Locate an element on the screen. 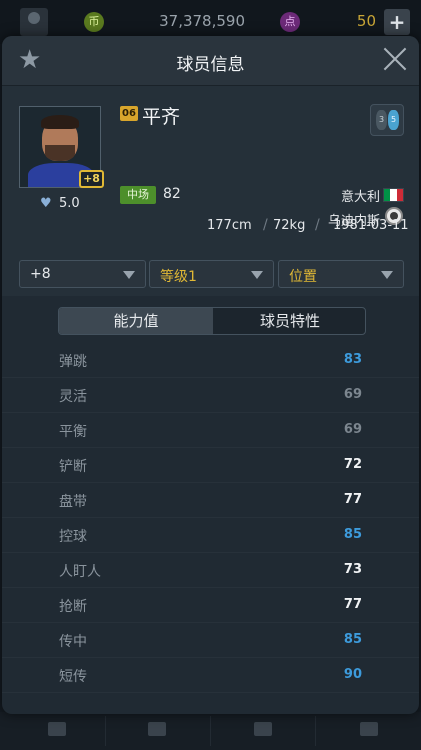  ability-value: 83 is located at coordinates (352, 359).